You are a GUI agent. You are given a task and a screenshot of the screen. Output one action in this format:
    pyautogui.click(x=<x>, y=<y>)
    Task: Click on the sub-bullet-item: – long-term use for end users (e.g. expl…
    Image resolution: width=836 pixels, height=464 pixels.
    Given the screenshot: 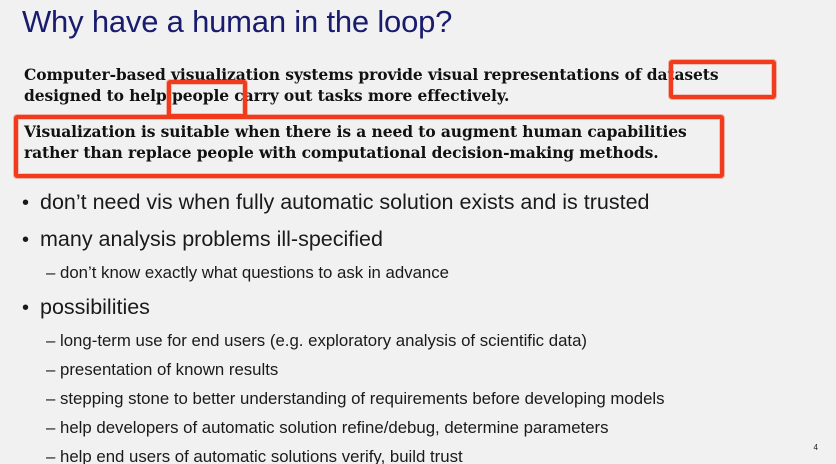 What is the action you would take?
    pyautogui.click(x=434, y=340)
    